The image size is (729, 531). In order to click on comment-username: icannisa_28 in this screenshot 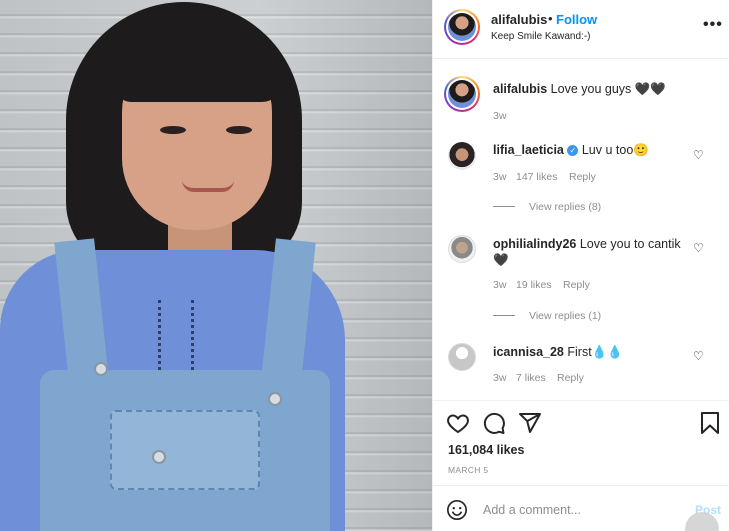, I will do `click(528, 352)`.